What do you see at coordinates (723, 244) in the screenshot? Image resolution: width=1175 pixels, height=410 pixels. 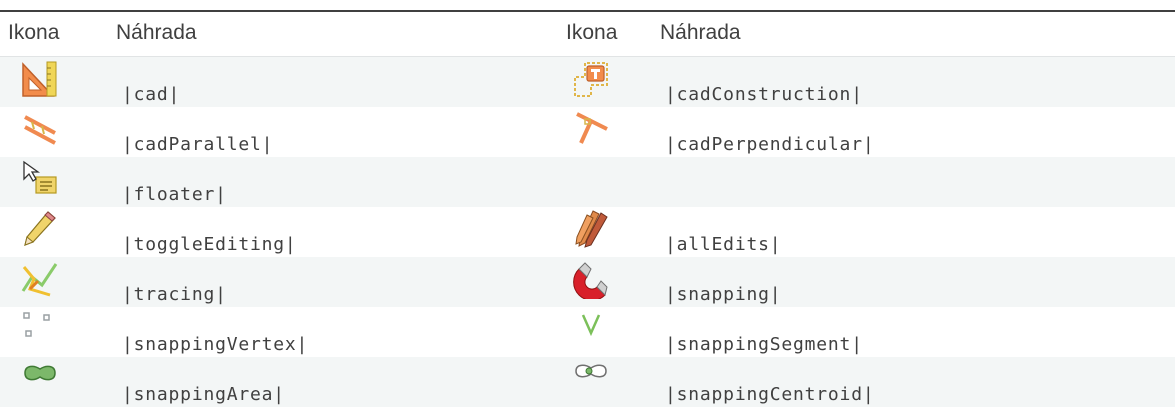 I see `substitution-text: |allEdits|` at bounding box center [723, 244].